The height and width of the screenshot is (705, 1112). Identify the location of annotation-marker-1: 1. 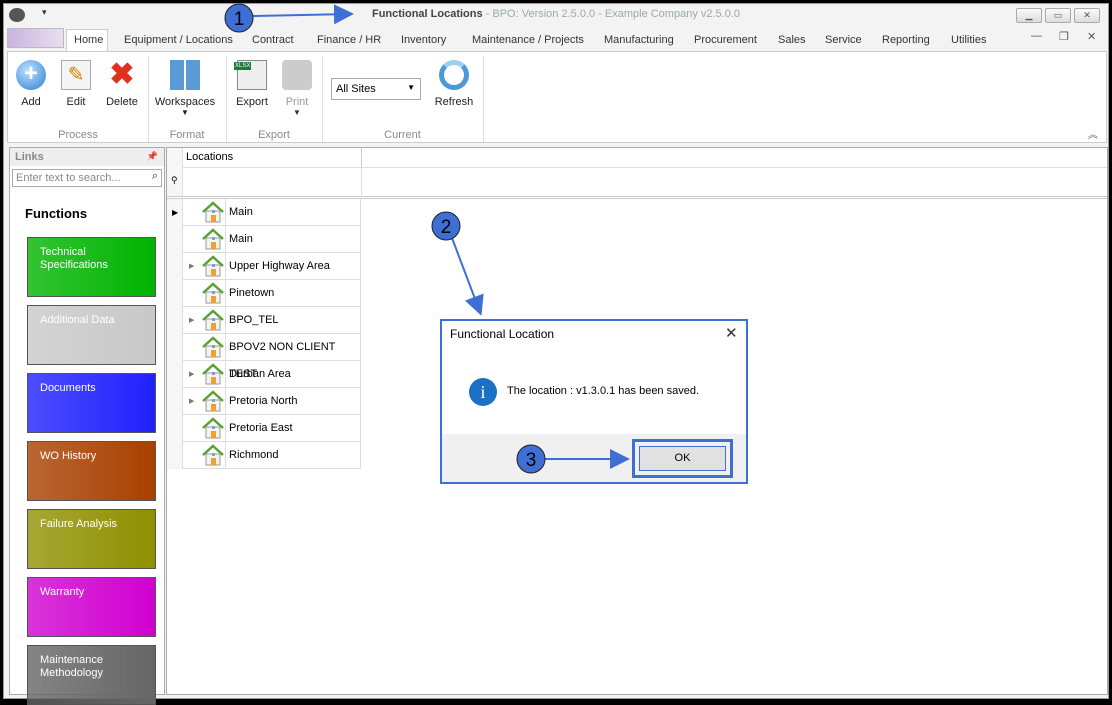
(239, 18).